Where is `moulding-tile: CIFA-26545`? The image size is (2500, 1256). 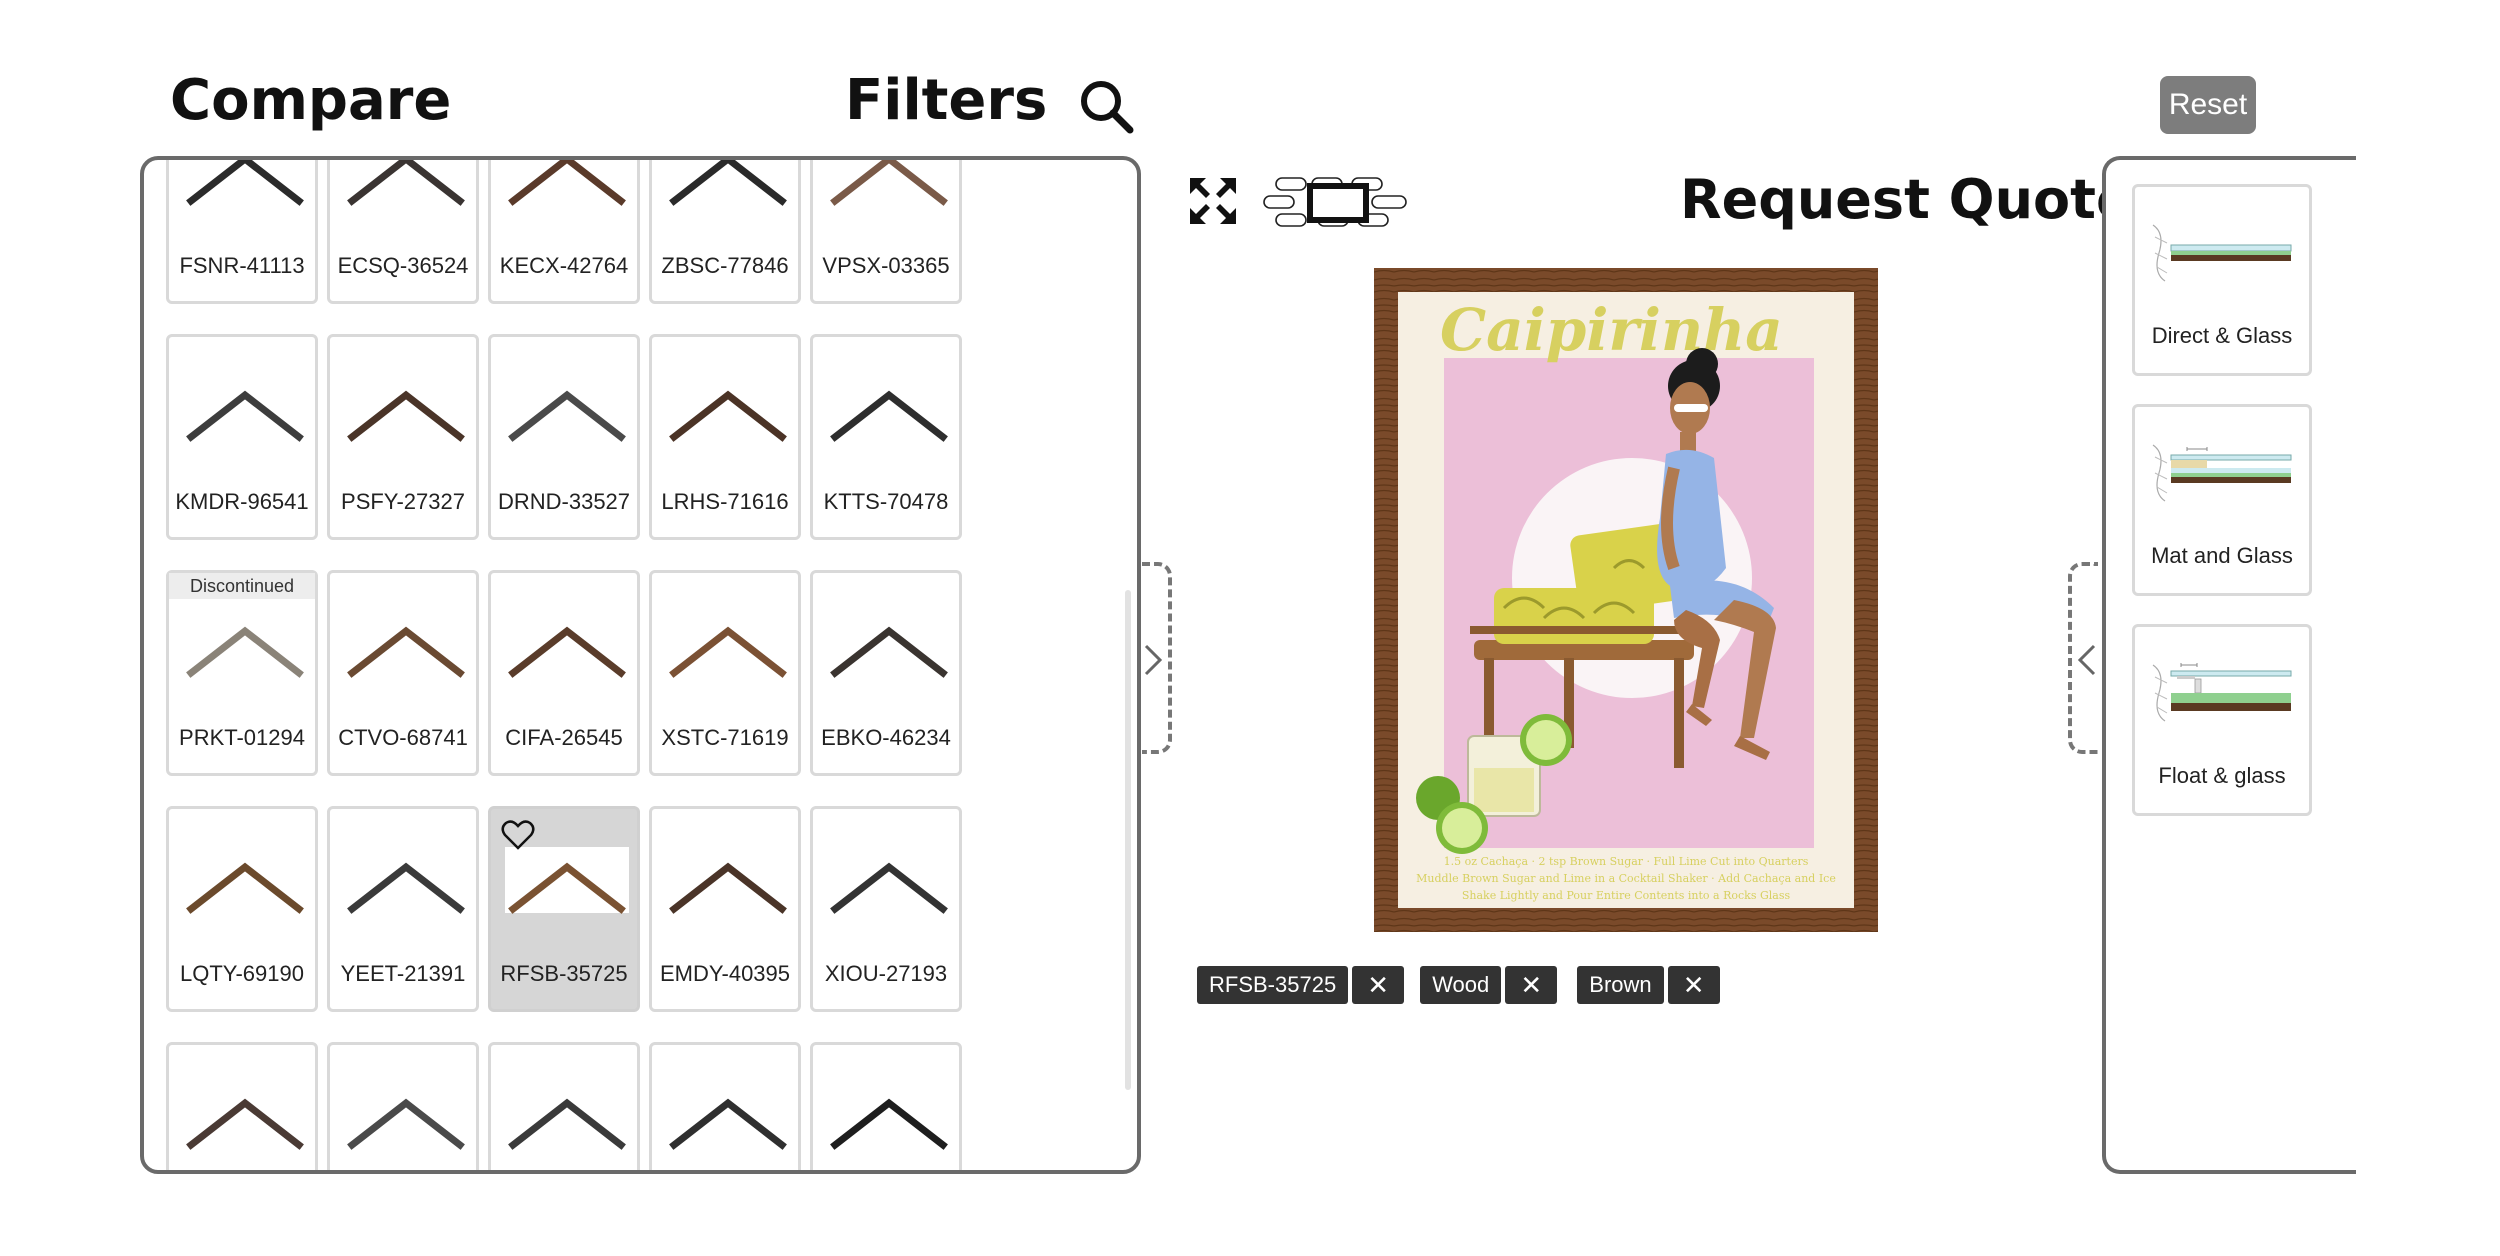
moulding-tile: CIFA-26545 is located at coordinates (564, 673).